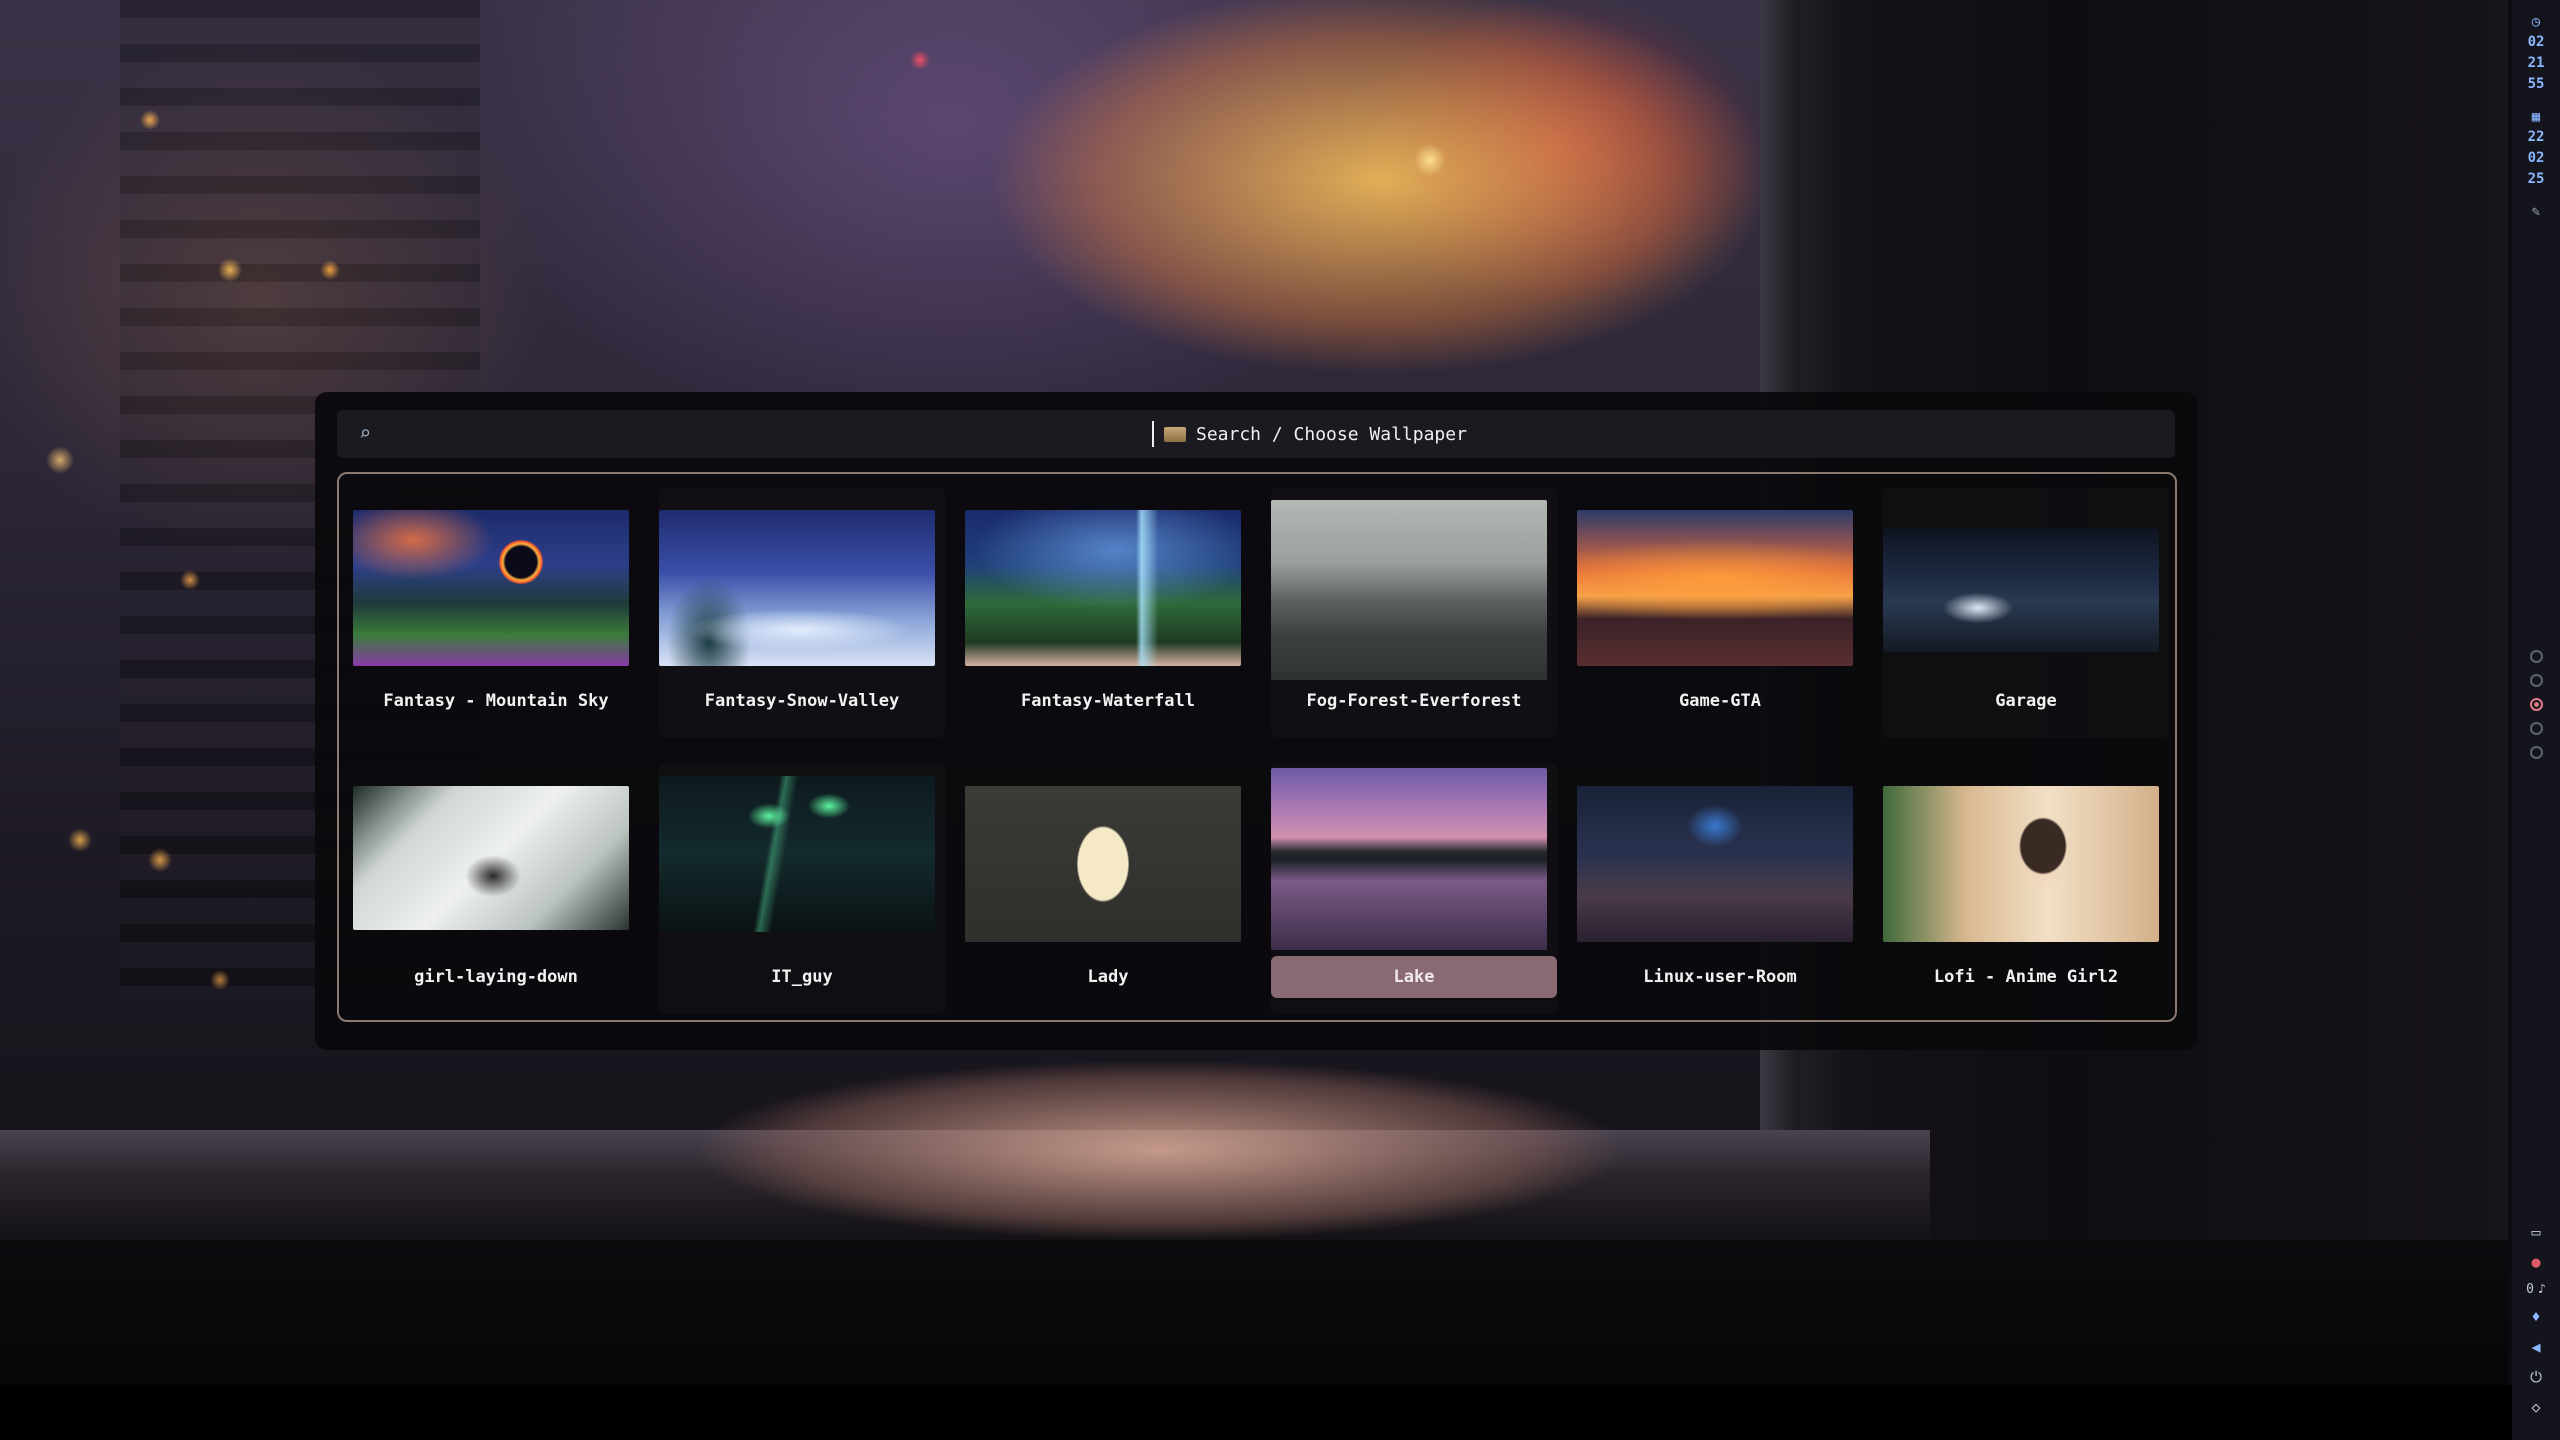 The width and height of the screenshot is (2560, 1440). I want to click on workspace-switcher, so click(2536, 704).